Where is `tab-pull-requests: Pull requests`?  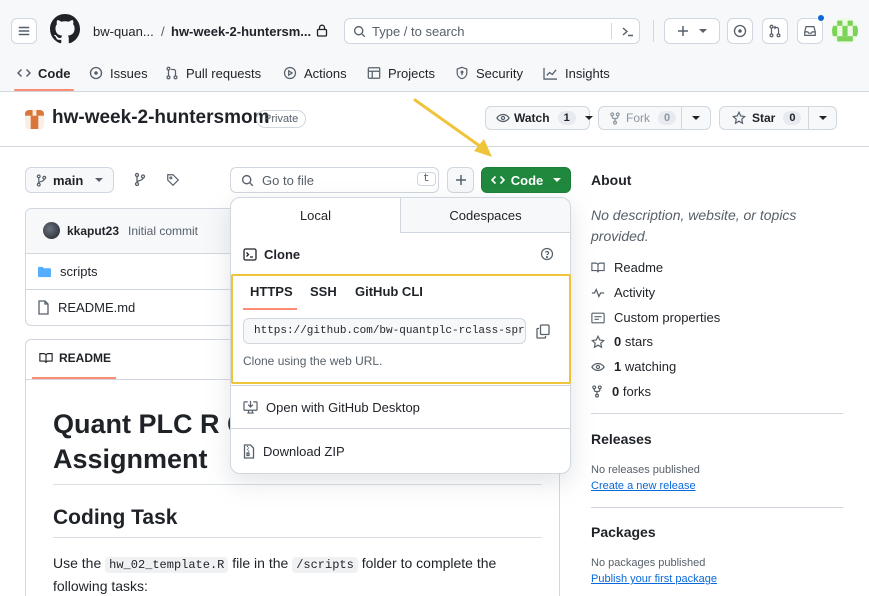
tab-pull-requests: Pull requests is located at coordinates (213, 73).